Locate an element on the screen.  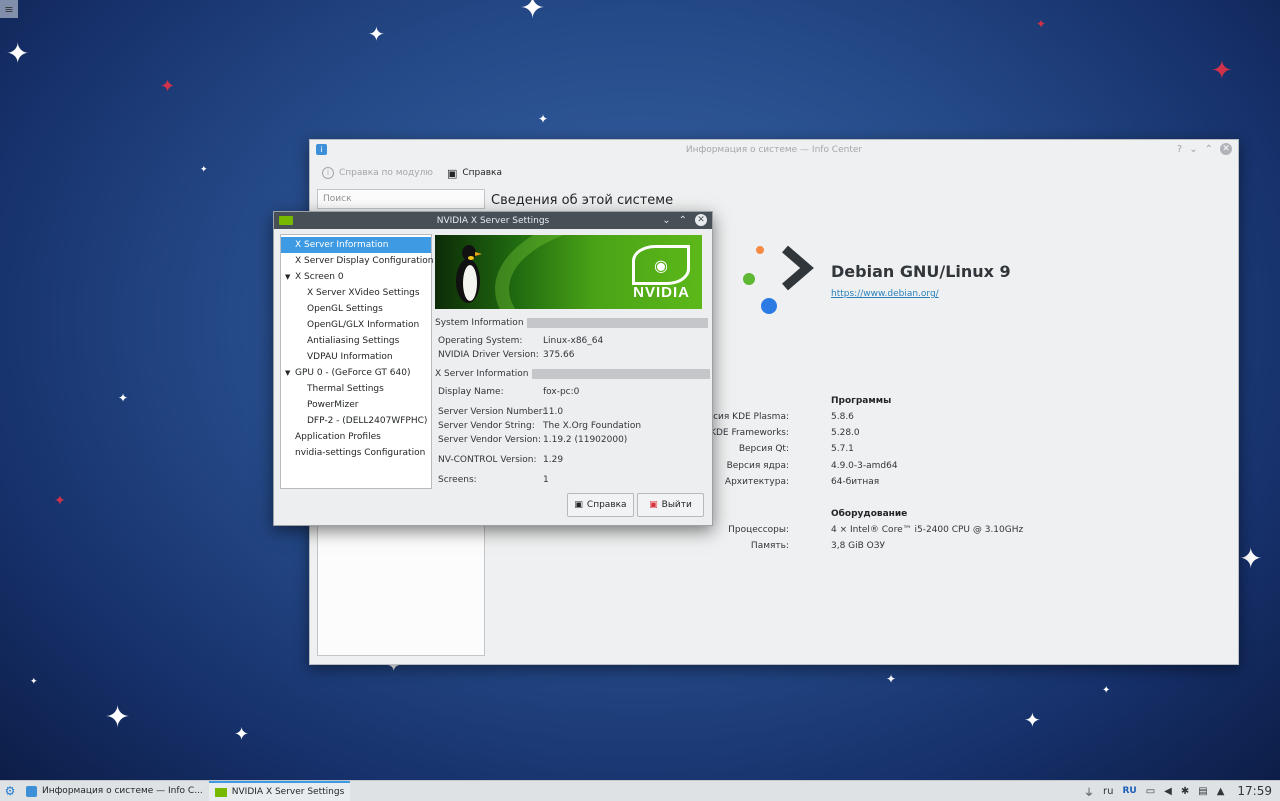
language-flag: RU is located at coordinates (1129, 791).